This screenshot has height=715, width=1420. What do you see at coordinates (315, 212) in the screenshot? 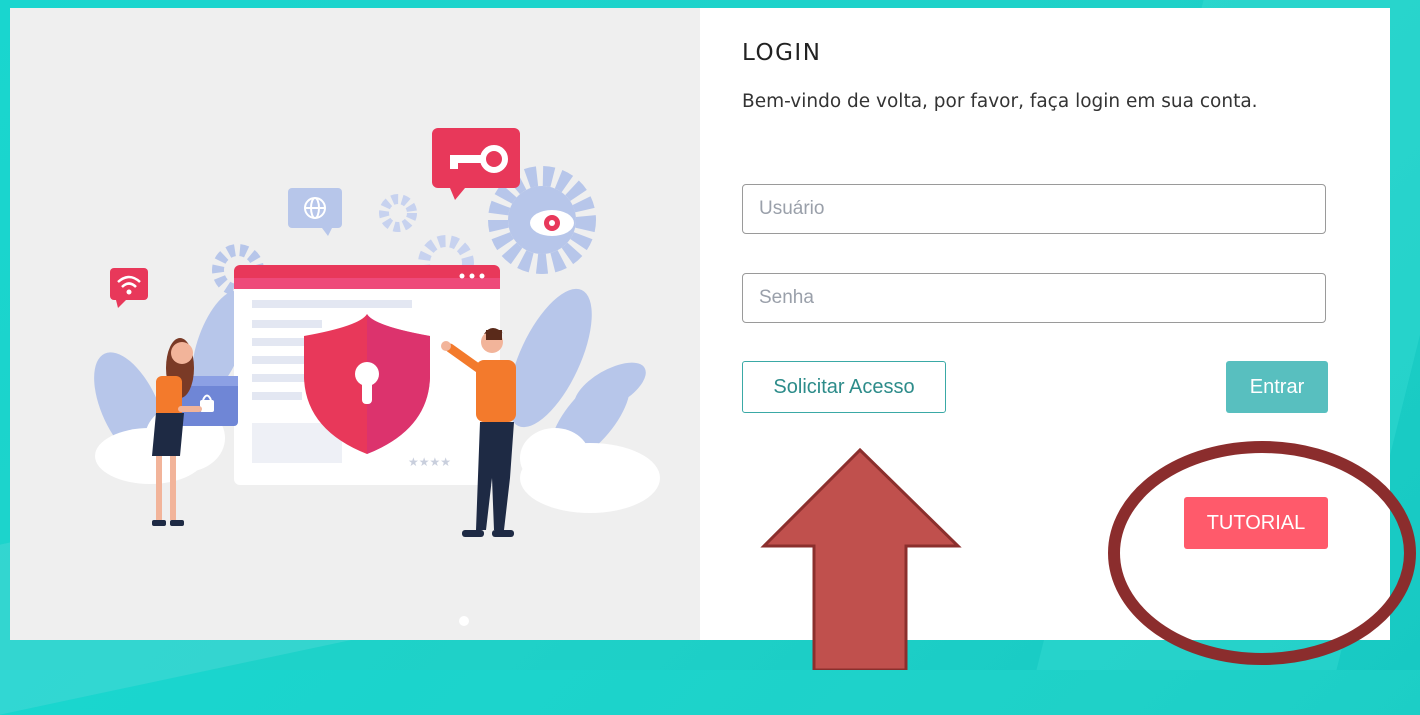
I see `globe-icon` at bounding box center [315, 212].